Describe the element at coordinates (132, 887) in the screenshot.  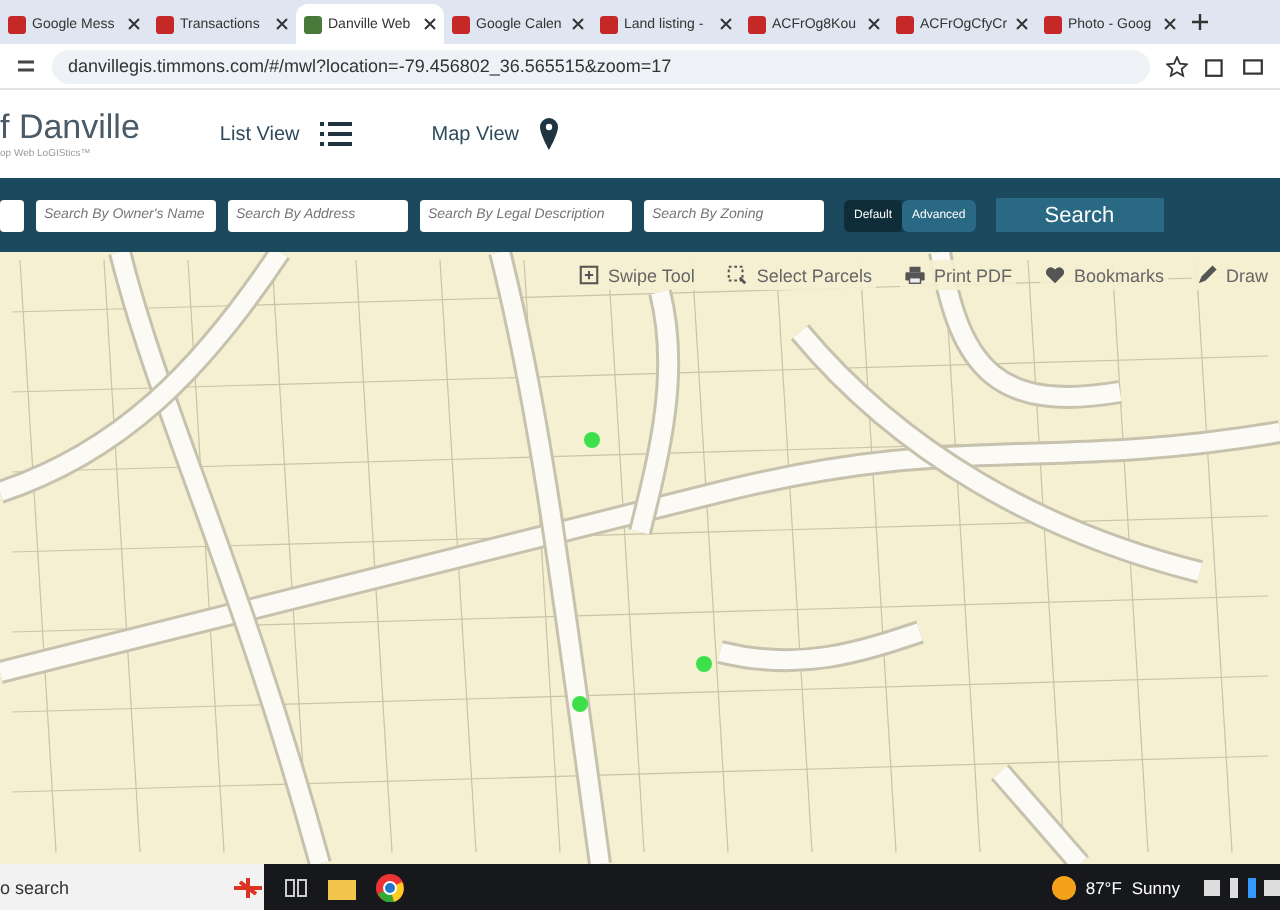
I see `taskbar-search: o search` at that location.